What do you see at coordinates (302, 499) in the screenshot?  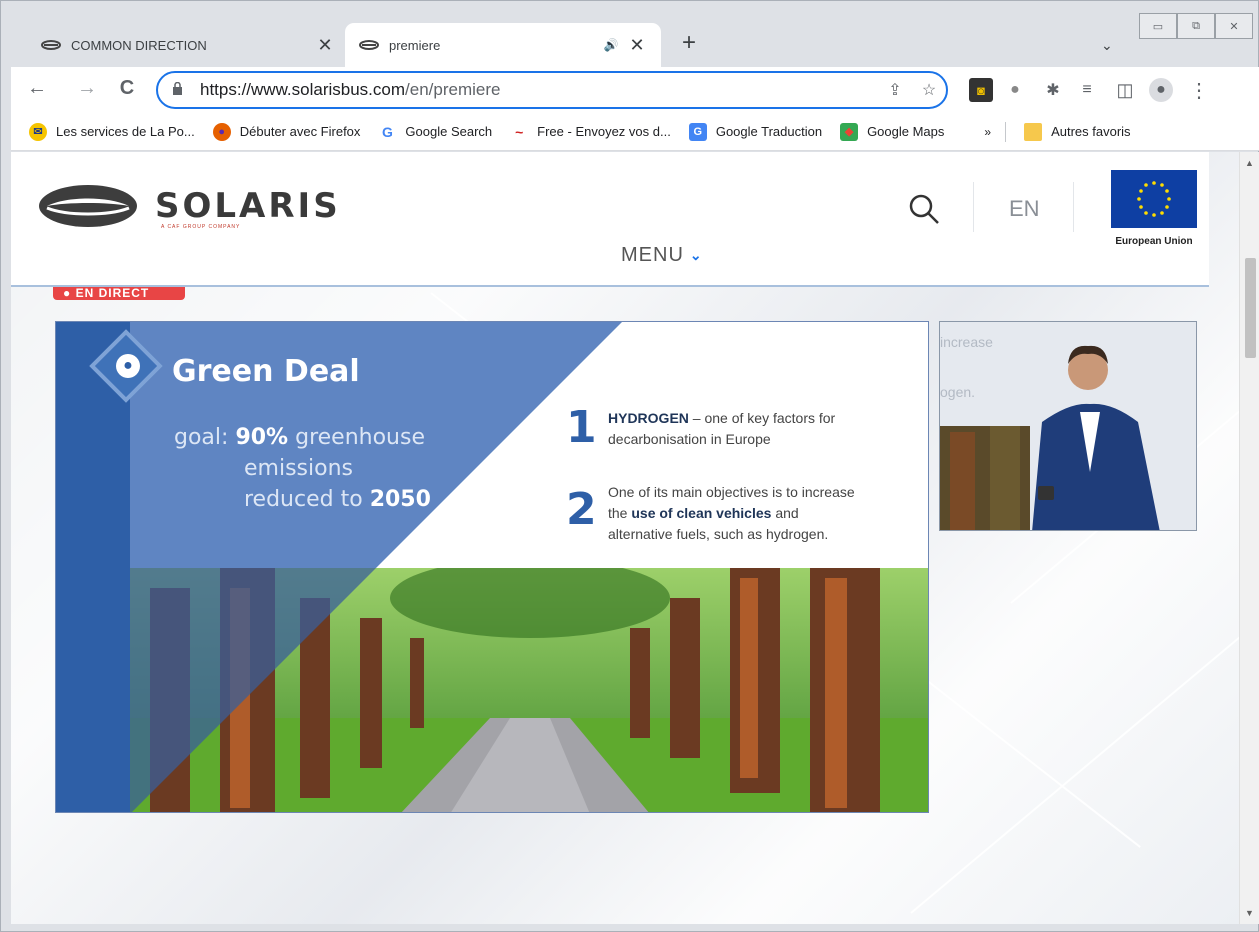 I see `goal-line3: reduced to 2050` at bounding box center [302, 499].